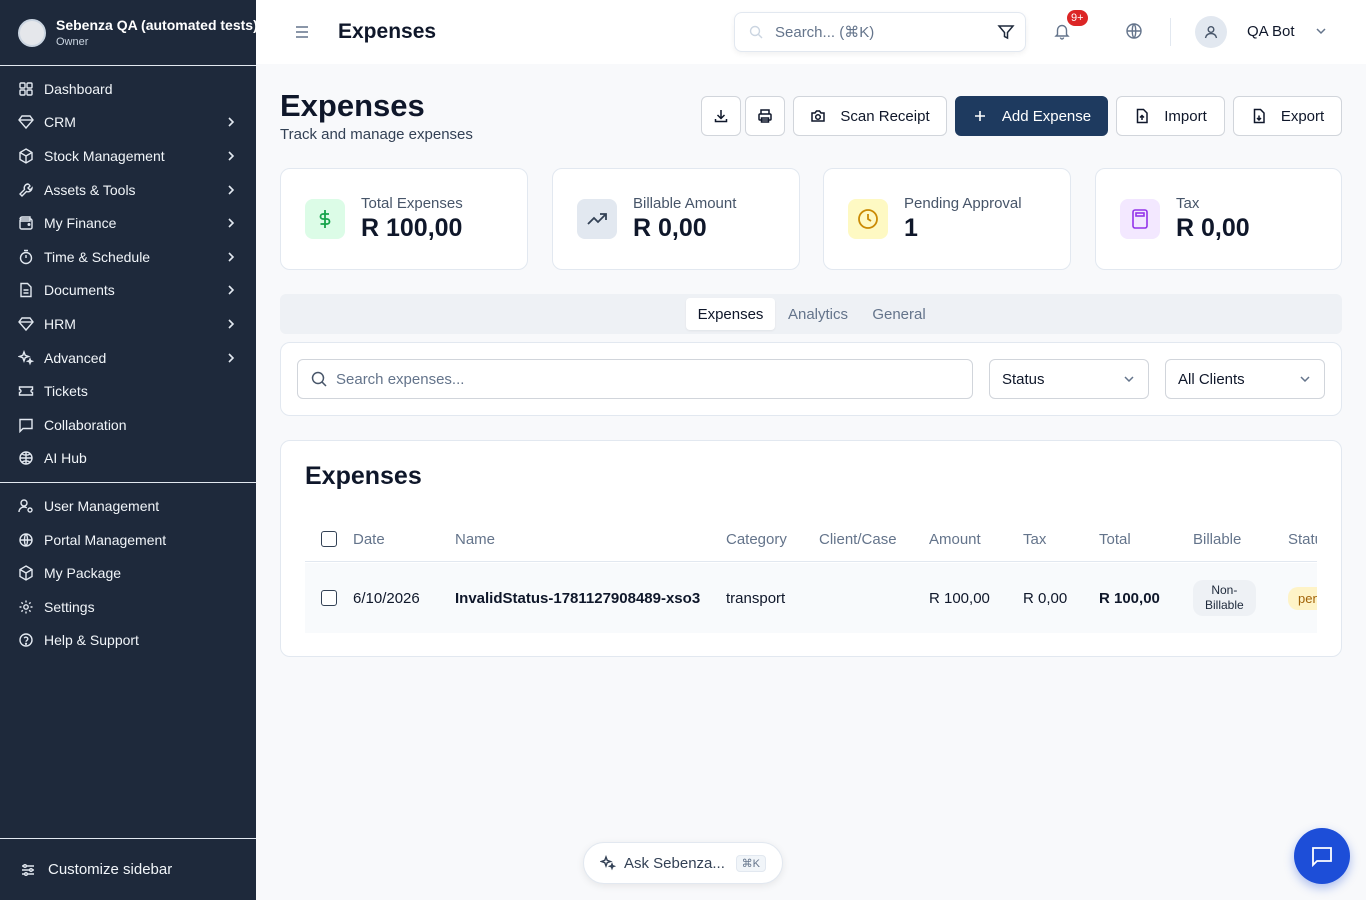 The height and width of the screenshot is (900, 1366). What do you see at coordinates (756, 32) in the screenshot?
I see `search-icon` at bounding box center [756, 32].